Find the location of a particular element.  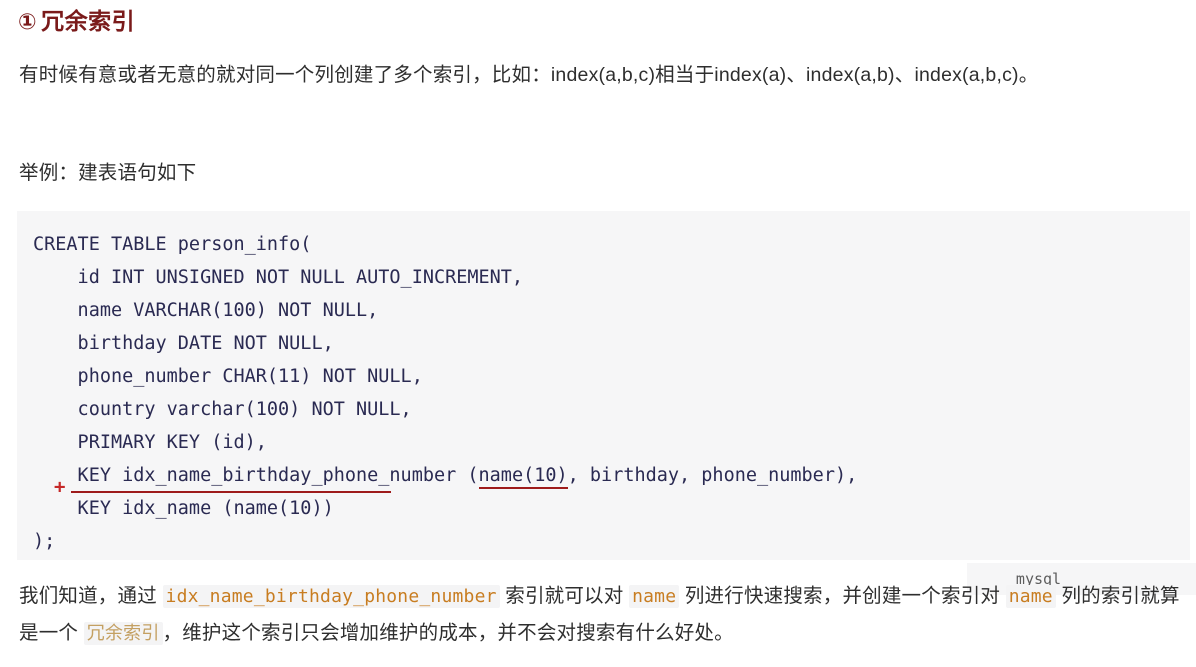

inline-code-index-name: idx_name_birthday_phone_number is located at coordinates (331, 596).